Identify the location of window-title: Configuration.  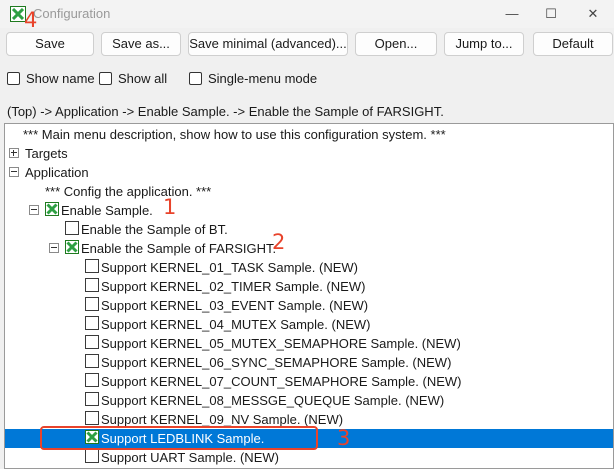
(72, 13).